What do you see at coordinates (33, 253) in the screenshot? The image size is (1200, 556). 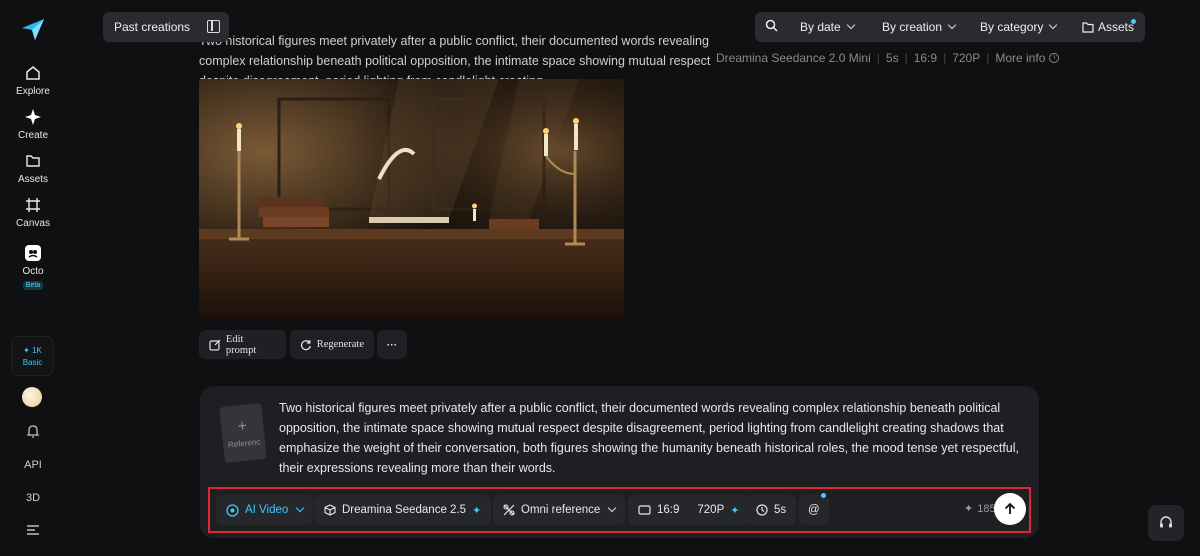 I see `octo-icon` at bounding box center [33, 253].